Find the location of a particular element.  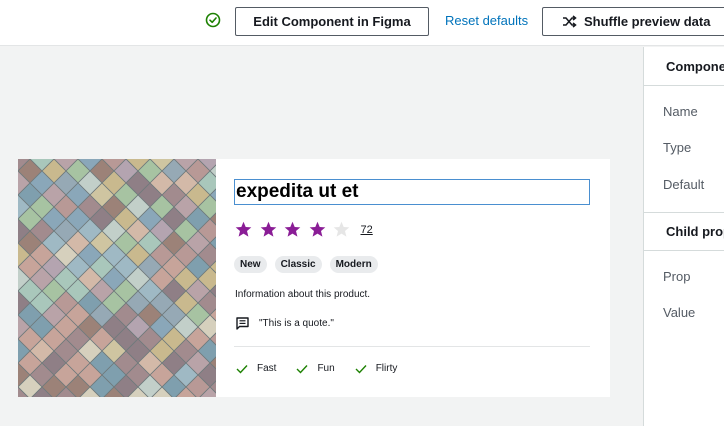

feature-label: Fun is located at coordinates (326, 368).